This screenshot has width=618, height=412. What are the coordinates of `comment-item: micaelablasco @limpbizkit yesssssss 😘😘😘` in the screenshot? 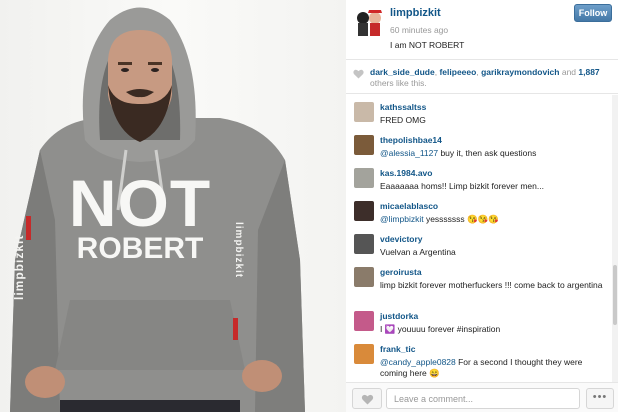 It's located at (479, 210).